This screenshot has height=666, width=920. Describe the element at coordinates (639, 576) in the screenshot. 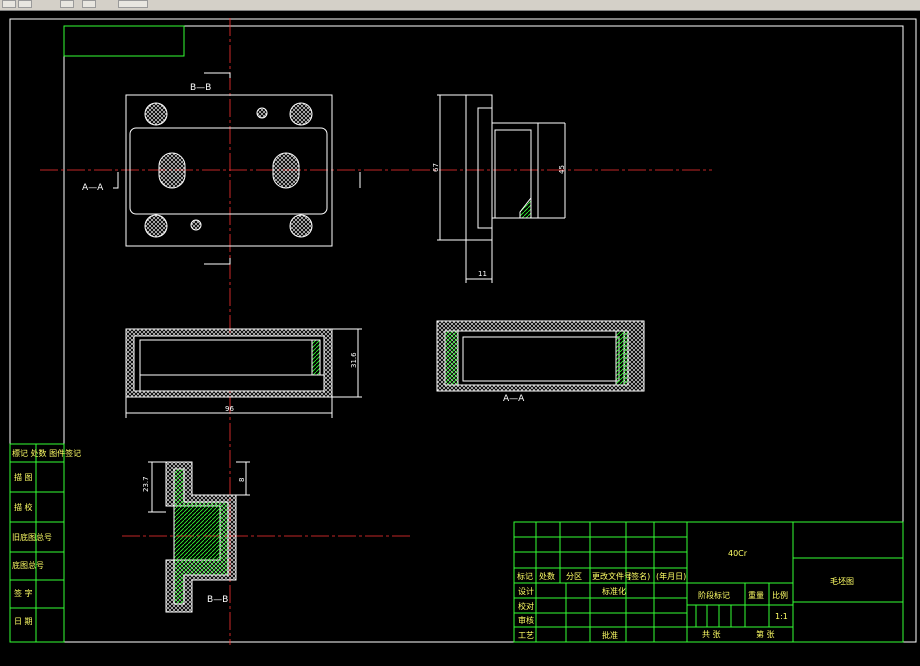

I see `tb-col-4: (签名)` at that location.